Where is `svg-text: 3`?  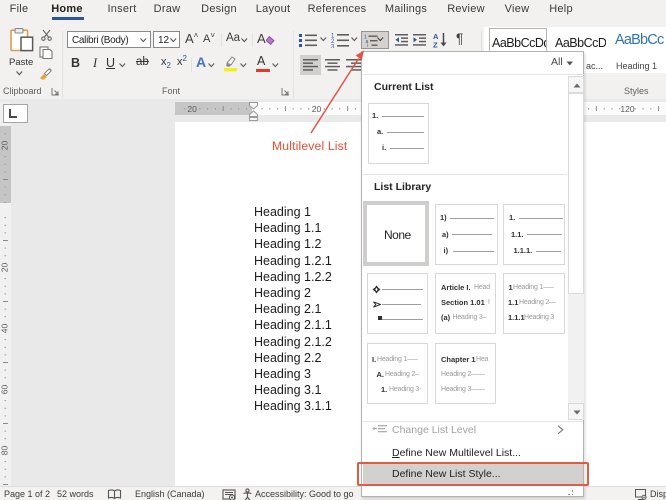
svg-text: 3 is located at coordinates (333, 47).